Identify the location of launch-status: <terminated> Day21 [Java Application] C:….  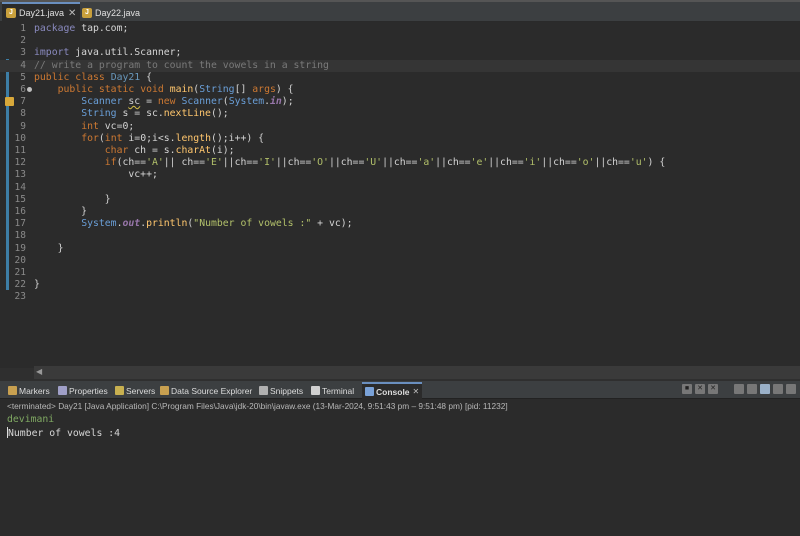
(257, 406).